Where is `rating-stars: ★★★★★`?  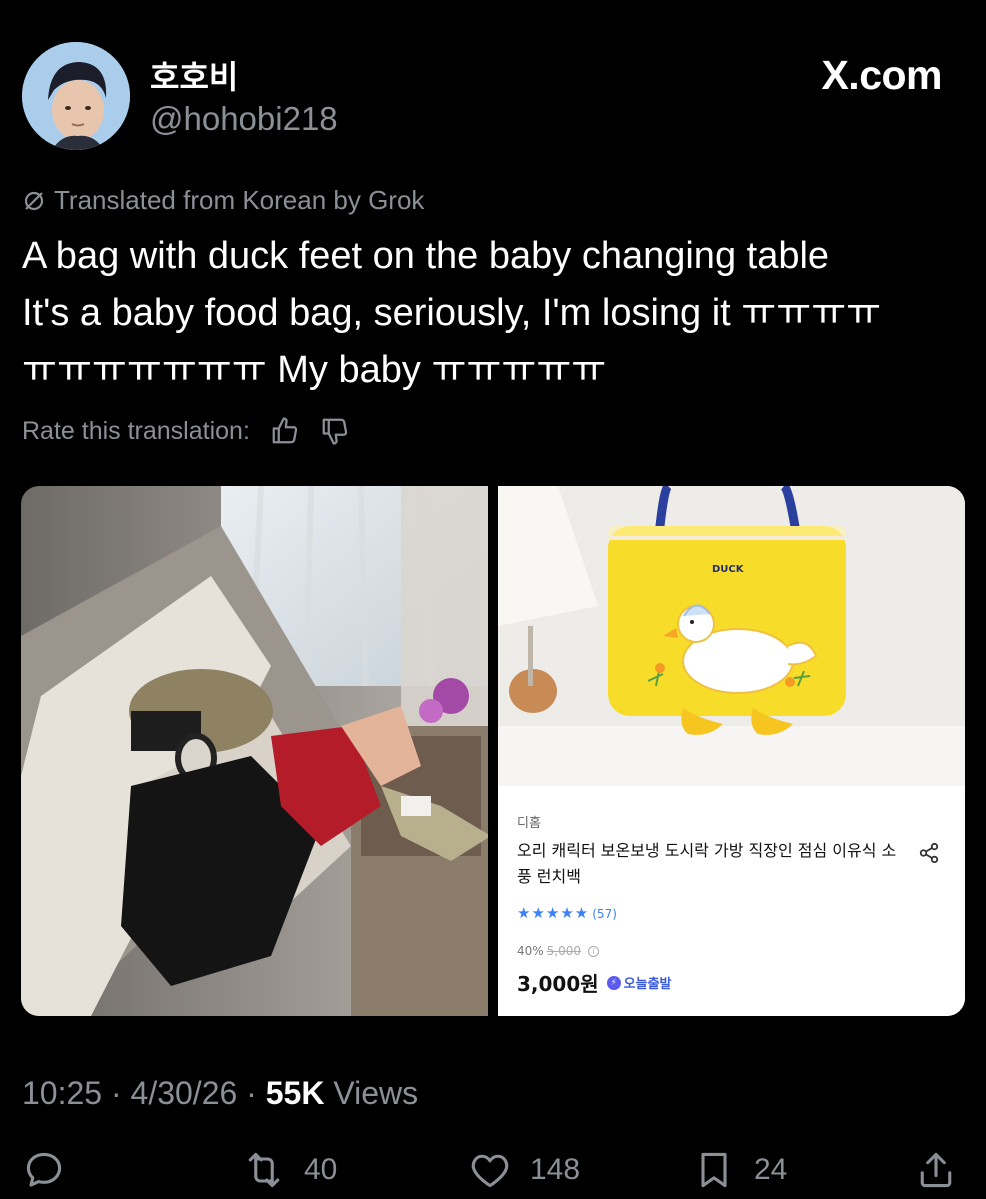 rating-stars: ★★★★★ is located at coordinates (553, 913).